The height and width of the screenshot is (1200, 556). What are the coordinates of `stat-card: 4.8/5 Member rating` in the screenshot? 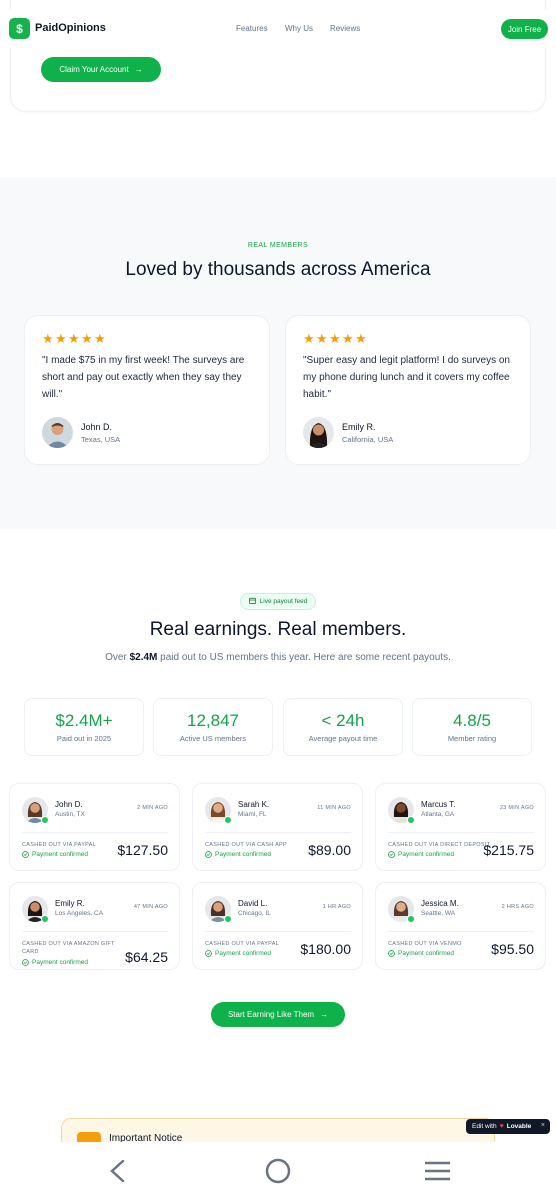 It's located at (472, 727).